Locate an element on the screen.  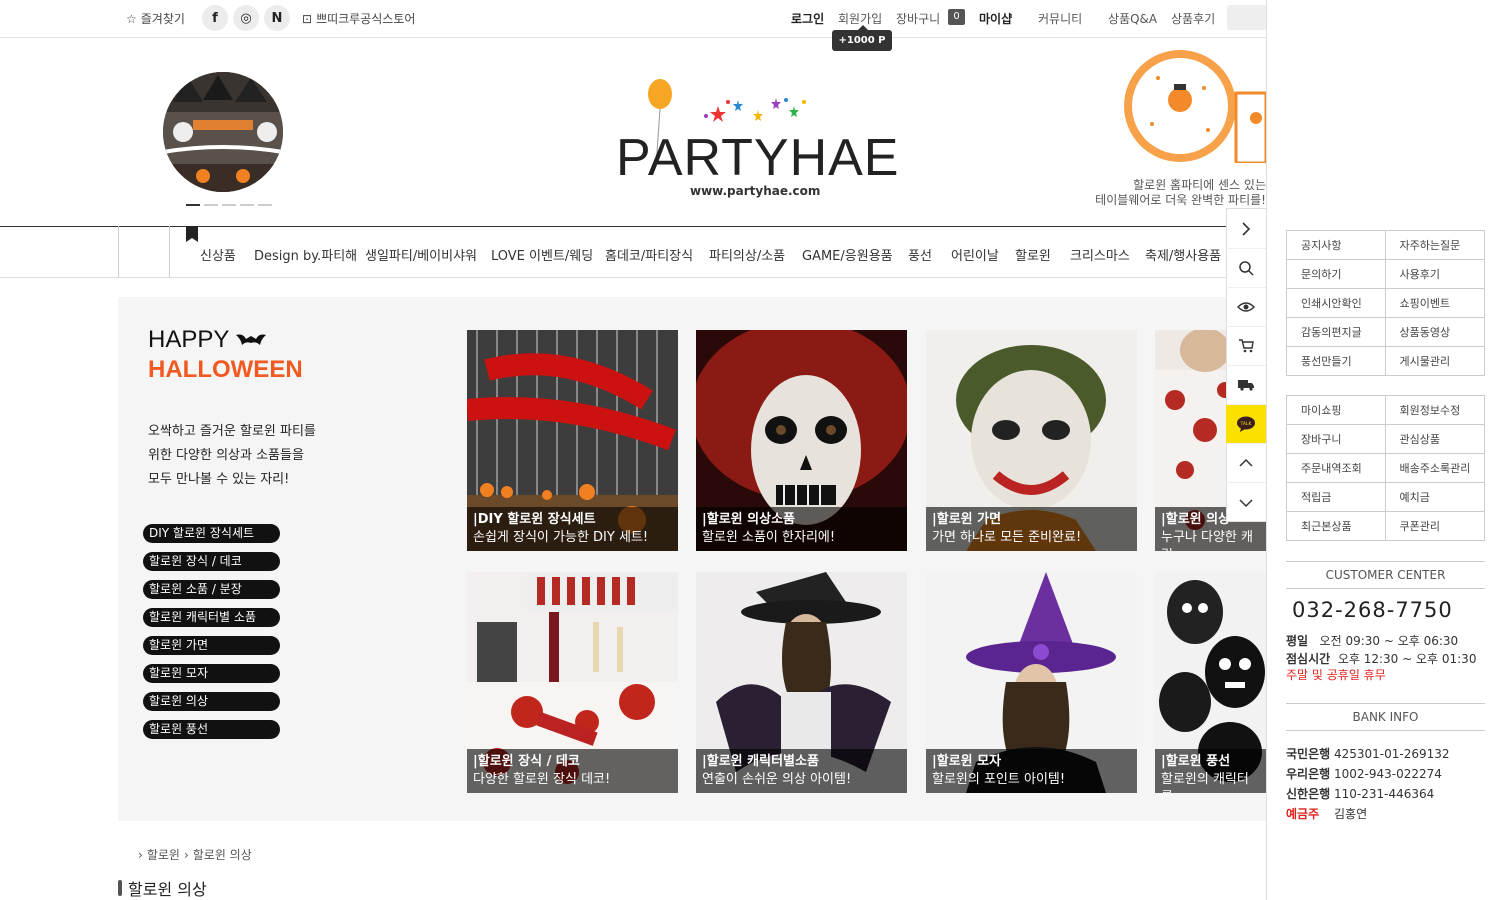
category-card-character: |할로윈 캐릭터별소품 연출이 손쉬운 의상 아이템! is located at coordinates (801, 682).